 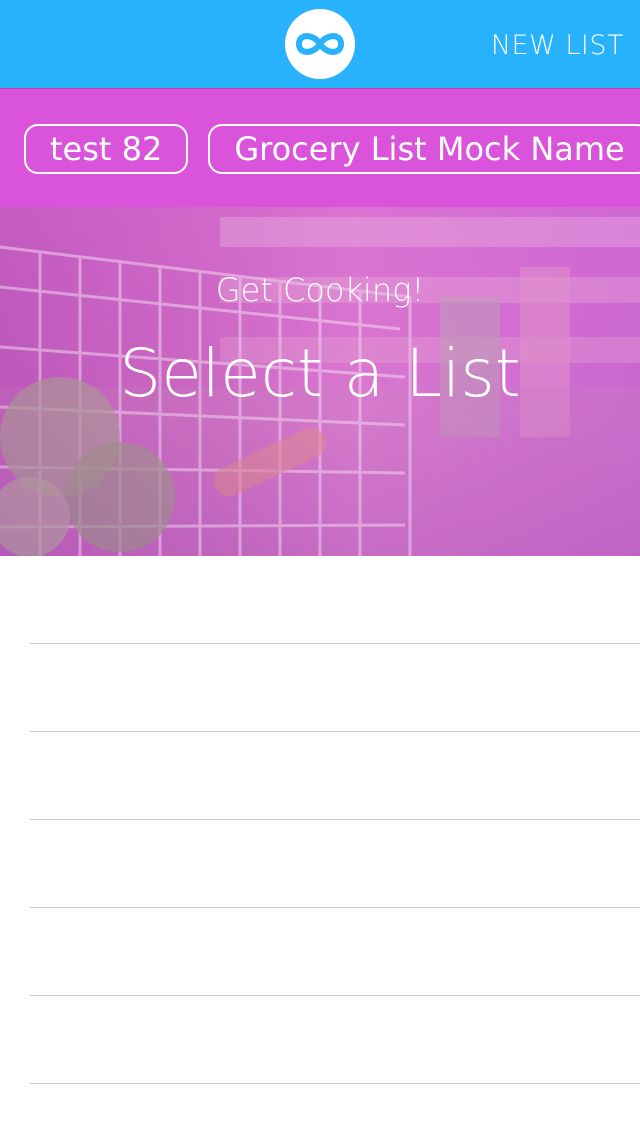 I want to click on infinity-icon, so click(x=320, y=44).